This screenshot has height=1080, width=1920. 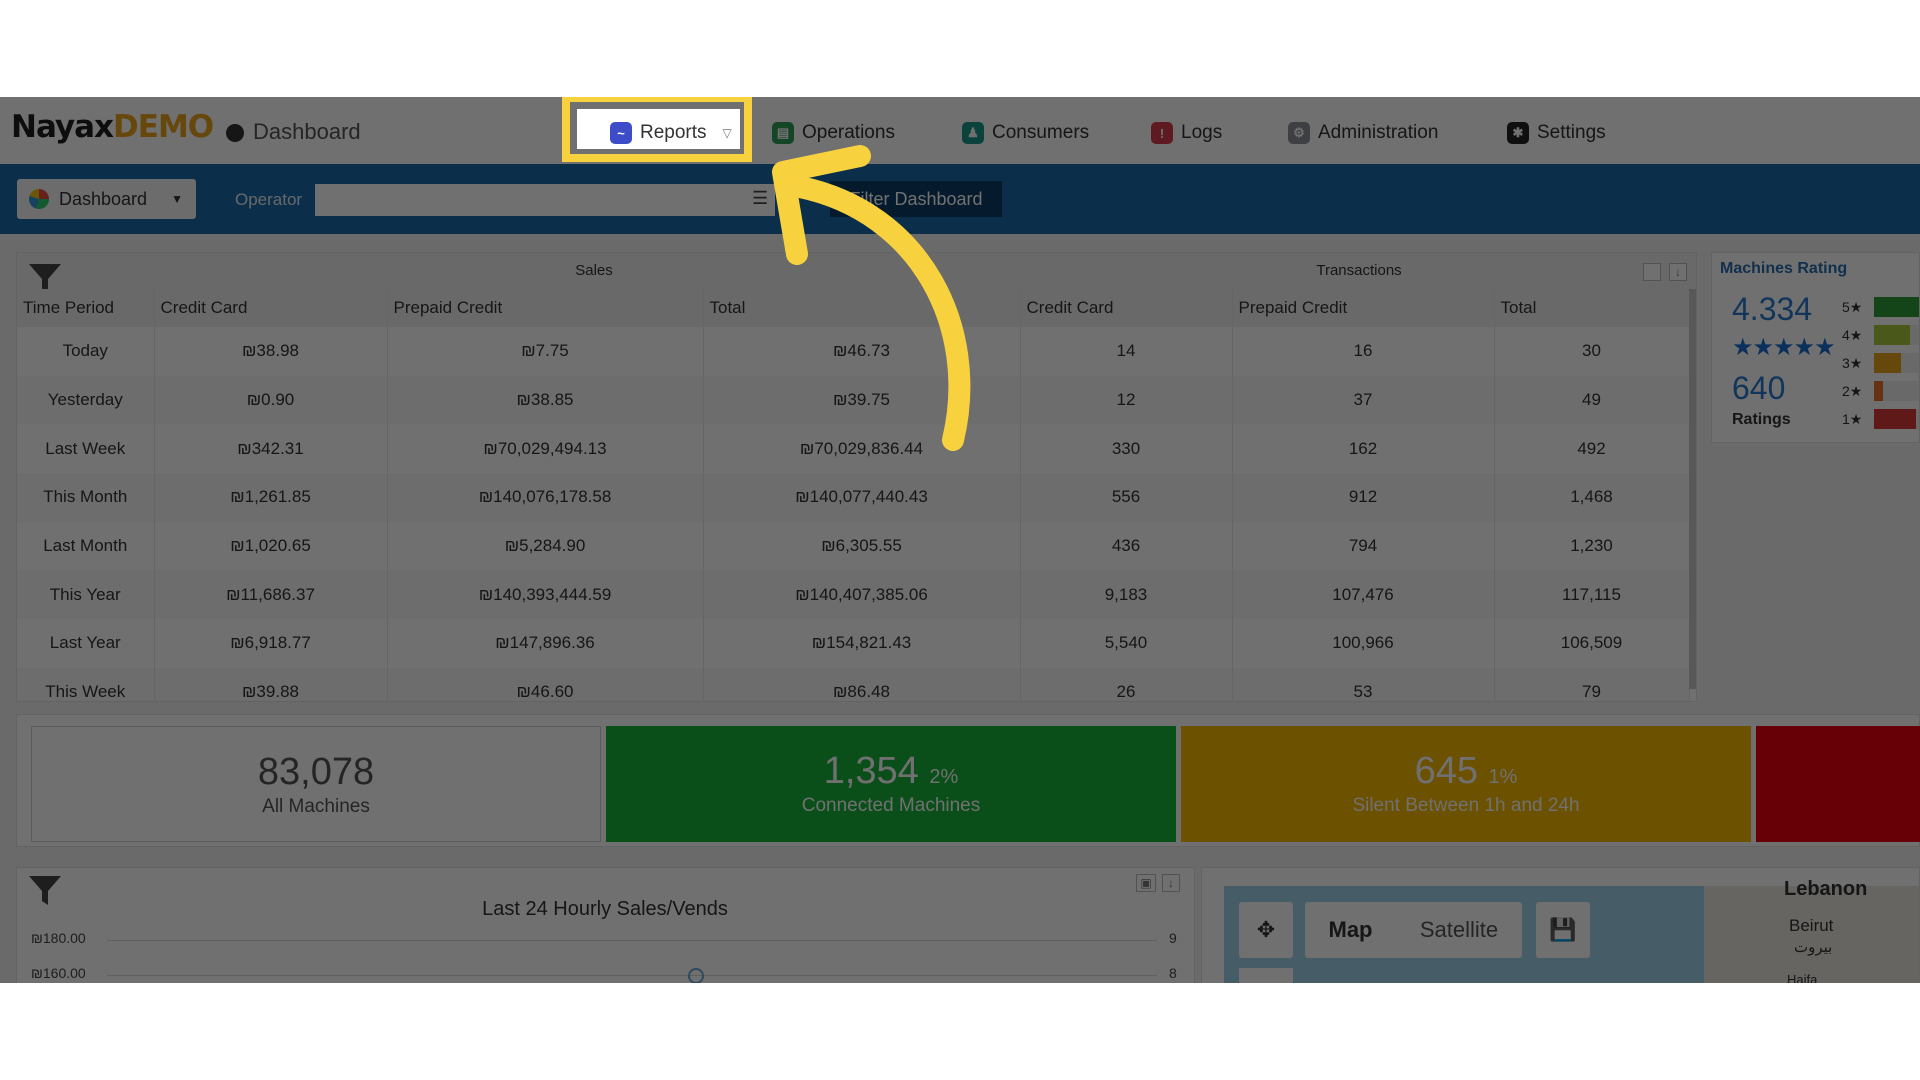 What do you see at coordinates (657, 129) in the screenshot?
I see `tutorial-highlight-box` at bounding box center [657, 129].